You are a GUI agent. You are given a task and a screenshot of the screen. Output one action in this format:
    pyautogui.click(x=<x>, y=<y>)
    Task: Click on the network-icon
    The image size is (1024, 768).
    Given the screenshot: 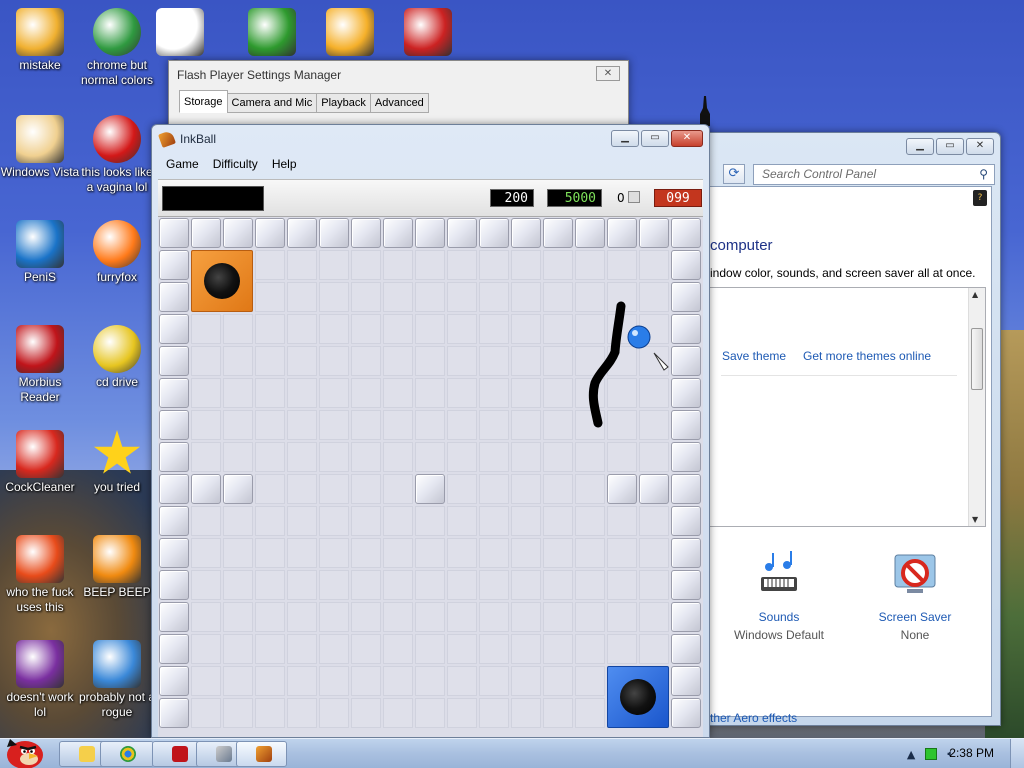 What is the action you would take?
    pyautogui.click(x=931, y=754)
    